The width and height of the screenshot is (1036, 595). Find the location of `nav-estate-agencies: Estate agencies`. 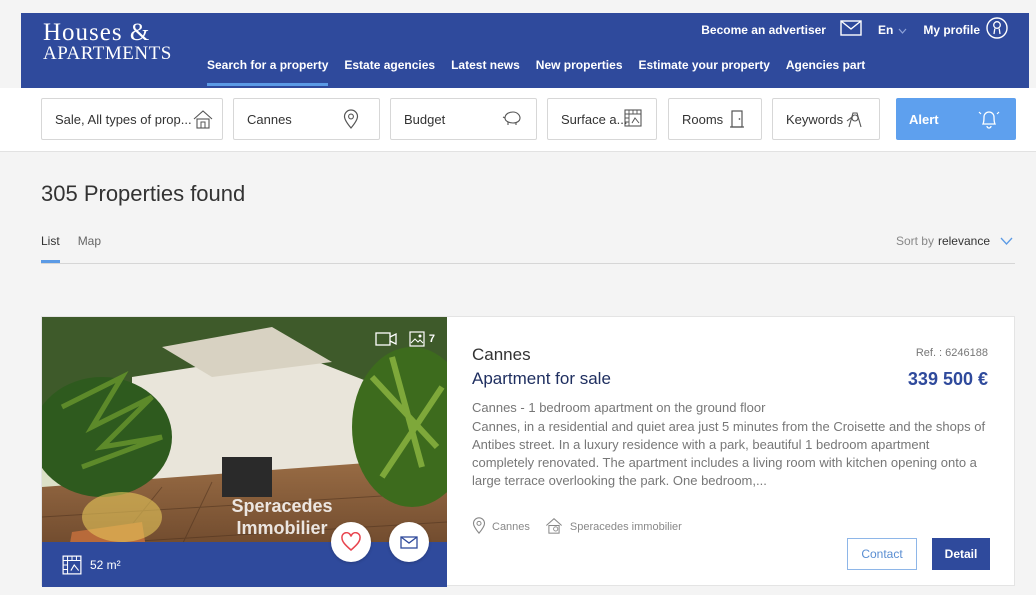

nav-estate-agencies: Estate agencies is located at coordinates (389, 65).